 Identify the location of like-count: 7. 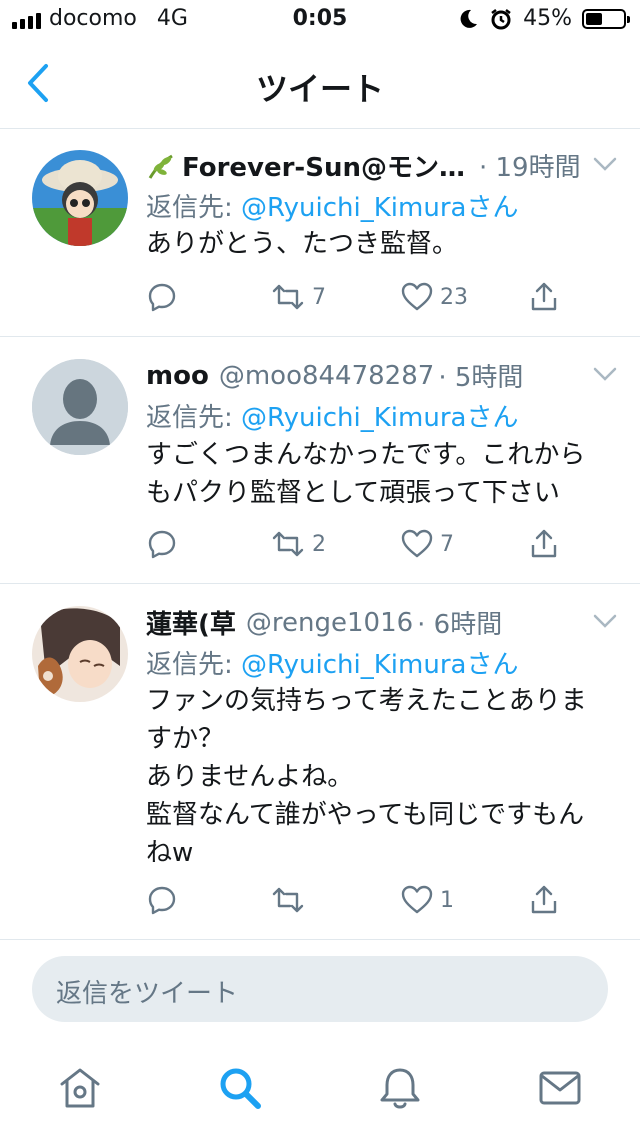
(447, 544).